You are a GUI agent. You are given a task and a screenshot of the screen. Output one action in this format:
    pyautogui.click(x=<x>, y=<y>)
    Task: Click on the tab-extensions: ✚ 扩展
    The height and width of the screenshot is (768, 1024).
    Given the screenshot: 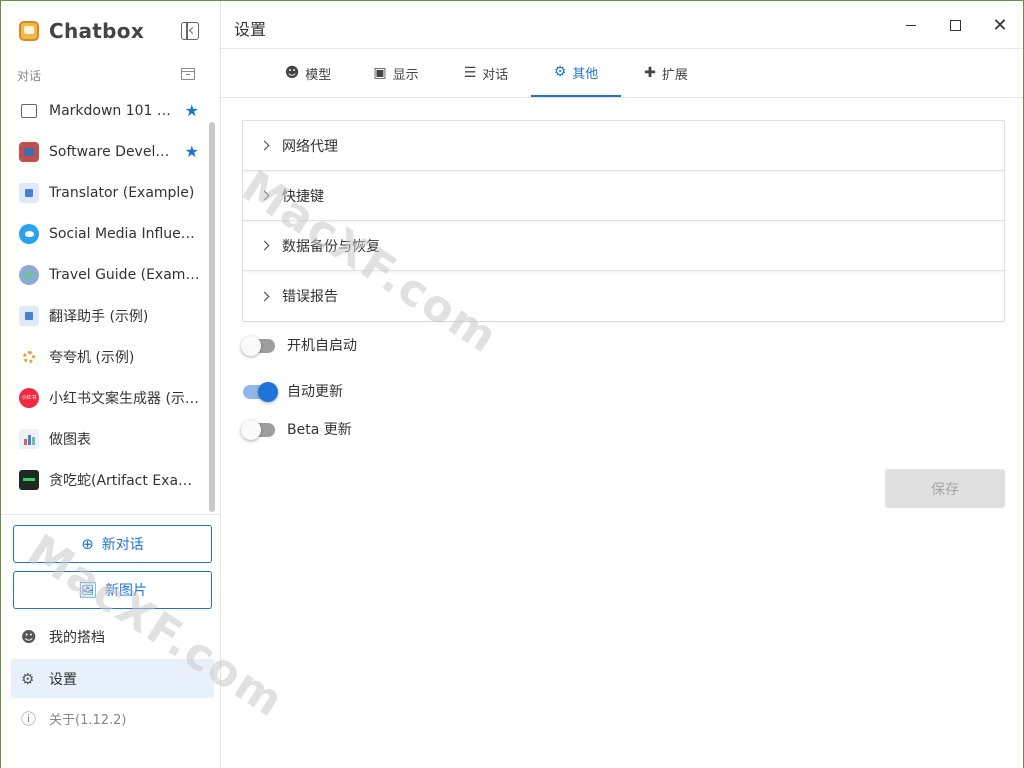 What is the action you would take?
    pyautogui.click(x=666, y=73)
    